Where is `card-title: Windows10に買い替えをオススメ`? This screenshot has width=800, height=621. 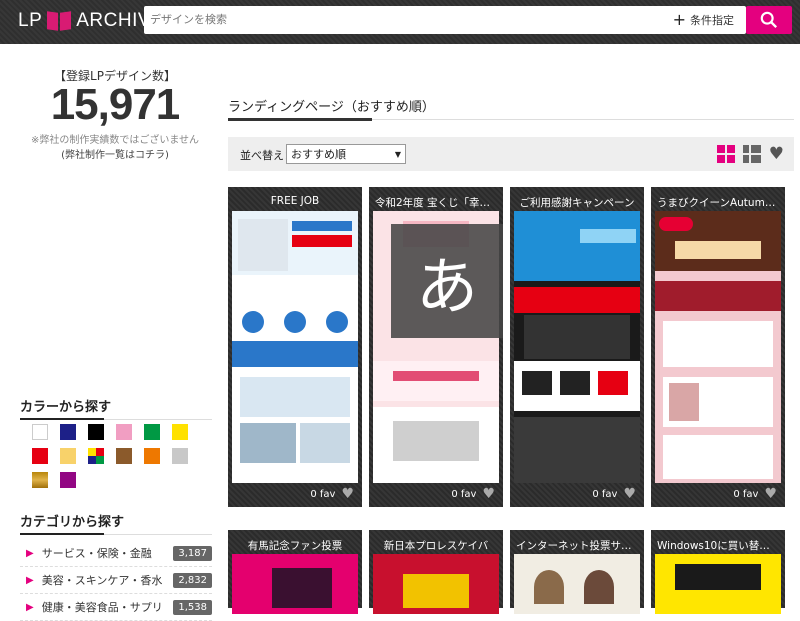
card-title: Windows10に買い替えをオススメ is located at coordinates (718, 546).